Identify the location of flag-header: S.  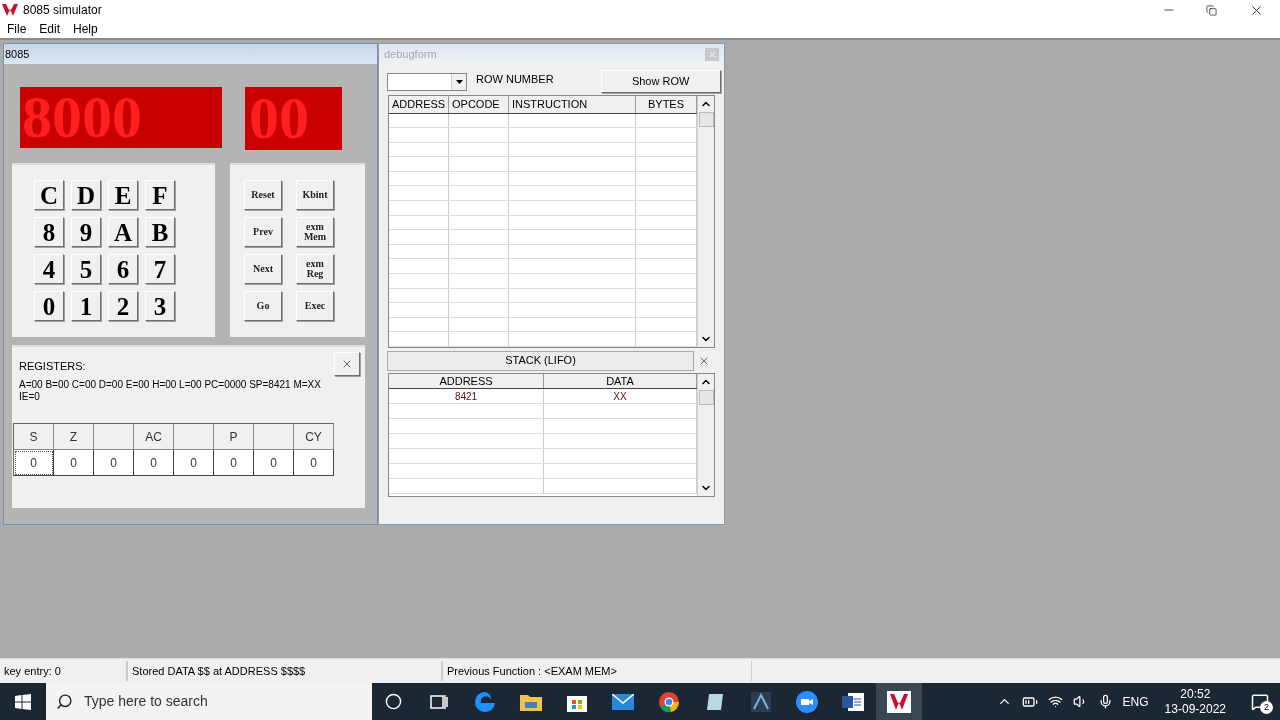
(34, 437).